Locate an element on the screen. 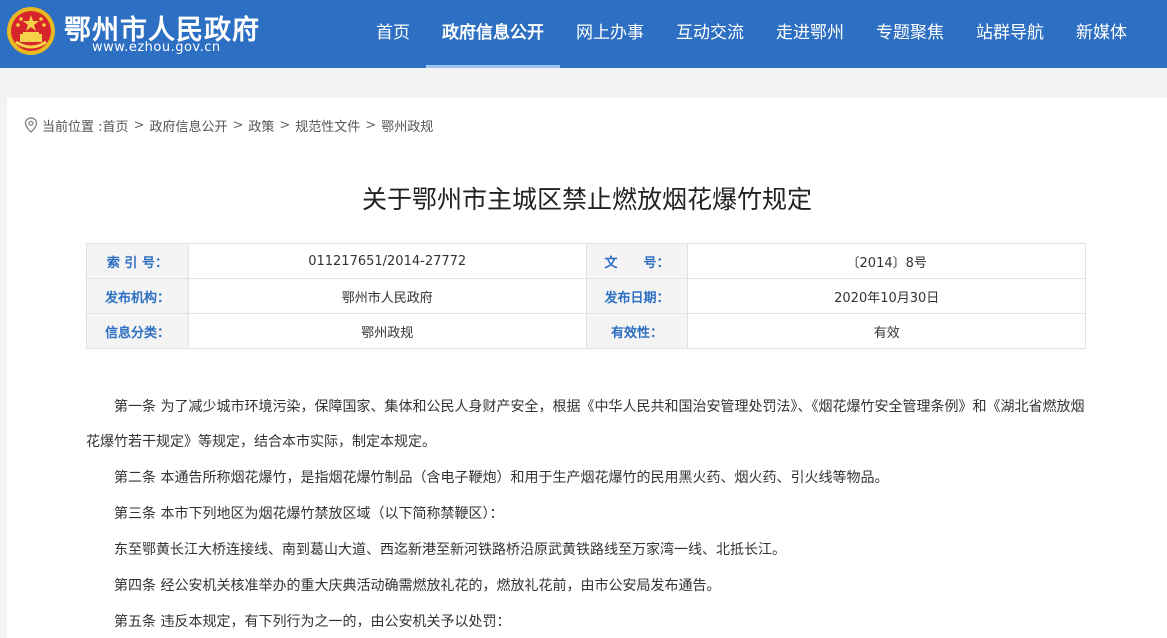  breadcrumb-prefix: 当前位置 : is located at coordinates (72, 127).